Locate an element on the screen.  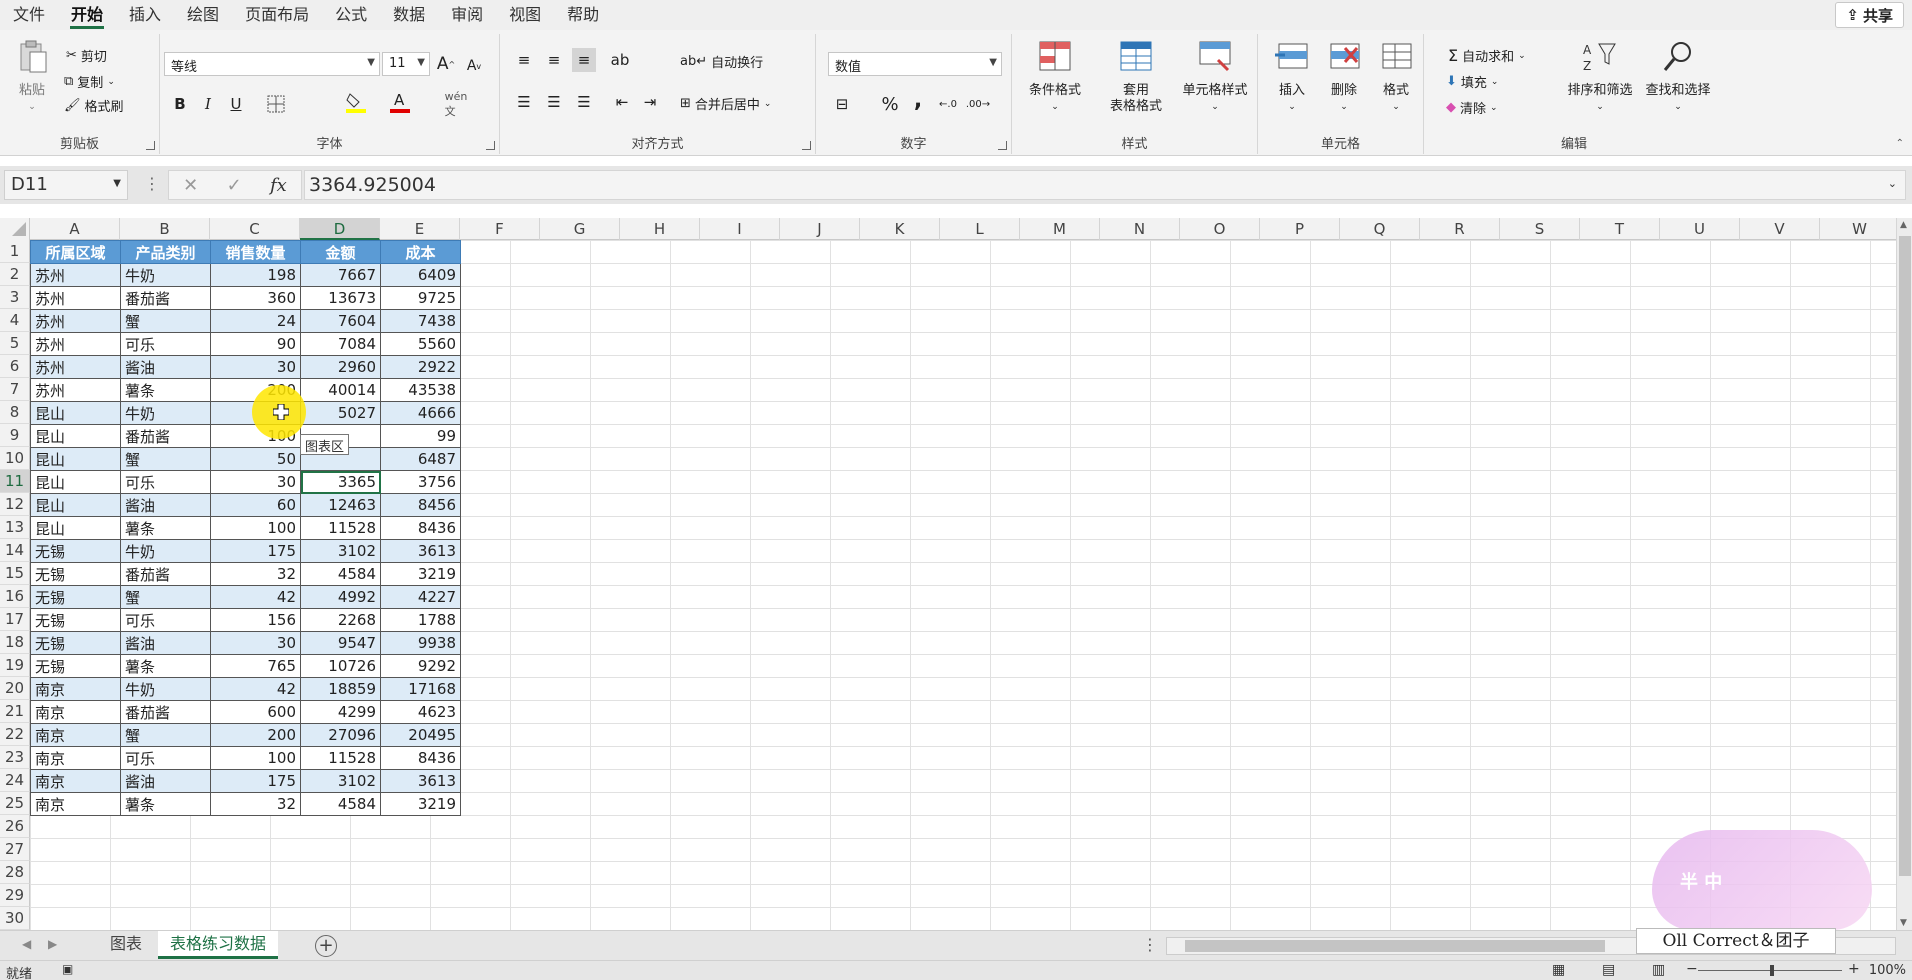
row-header-21: 21 is located at coordinates (15, 711).